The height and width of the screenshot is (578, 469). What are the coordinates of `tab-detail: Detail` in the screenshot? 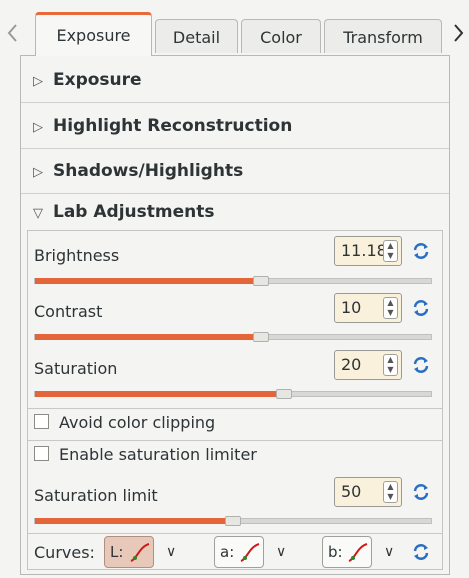 It's located at (196, 36).